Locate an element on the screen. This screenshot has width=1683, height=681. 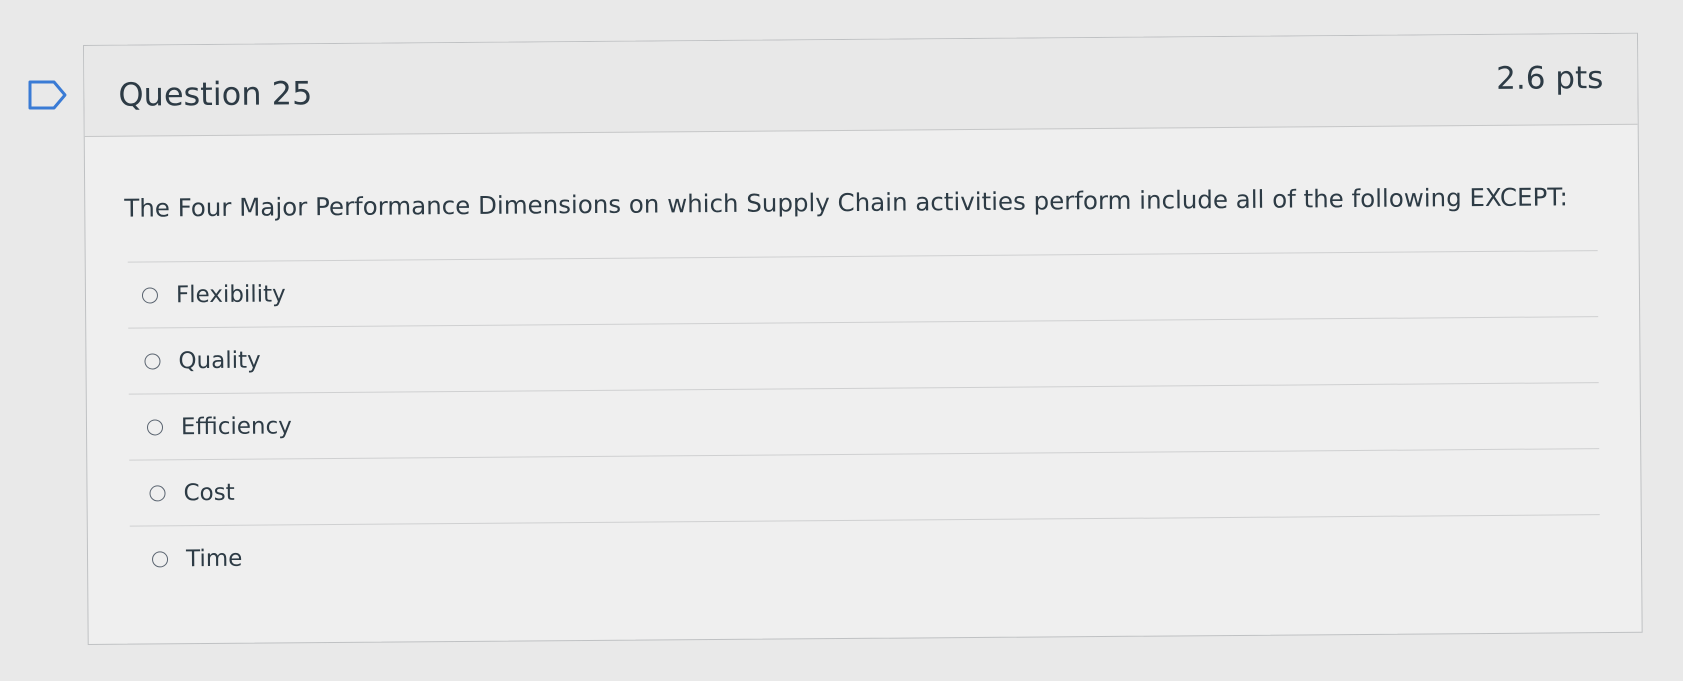
answer-label: Cost is located at coordinates (209, 492).